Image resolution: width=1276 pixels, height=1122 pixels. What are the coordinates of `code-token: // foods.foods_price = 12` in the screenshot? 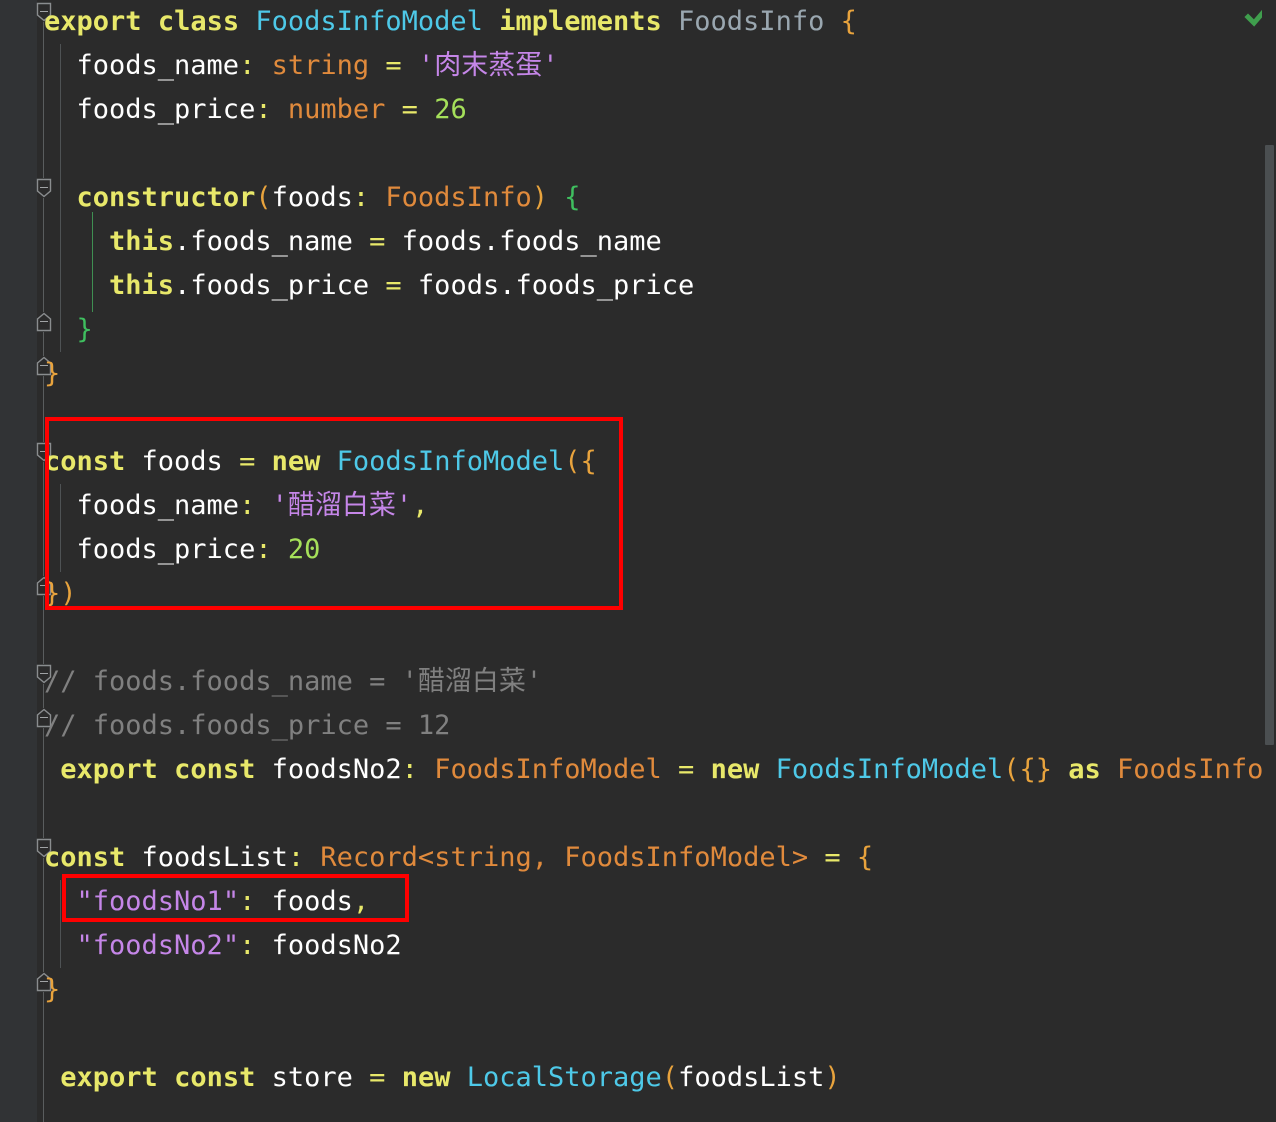 It's located at (247, 725).